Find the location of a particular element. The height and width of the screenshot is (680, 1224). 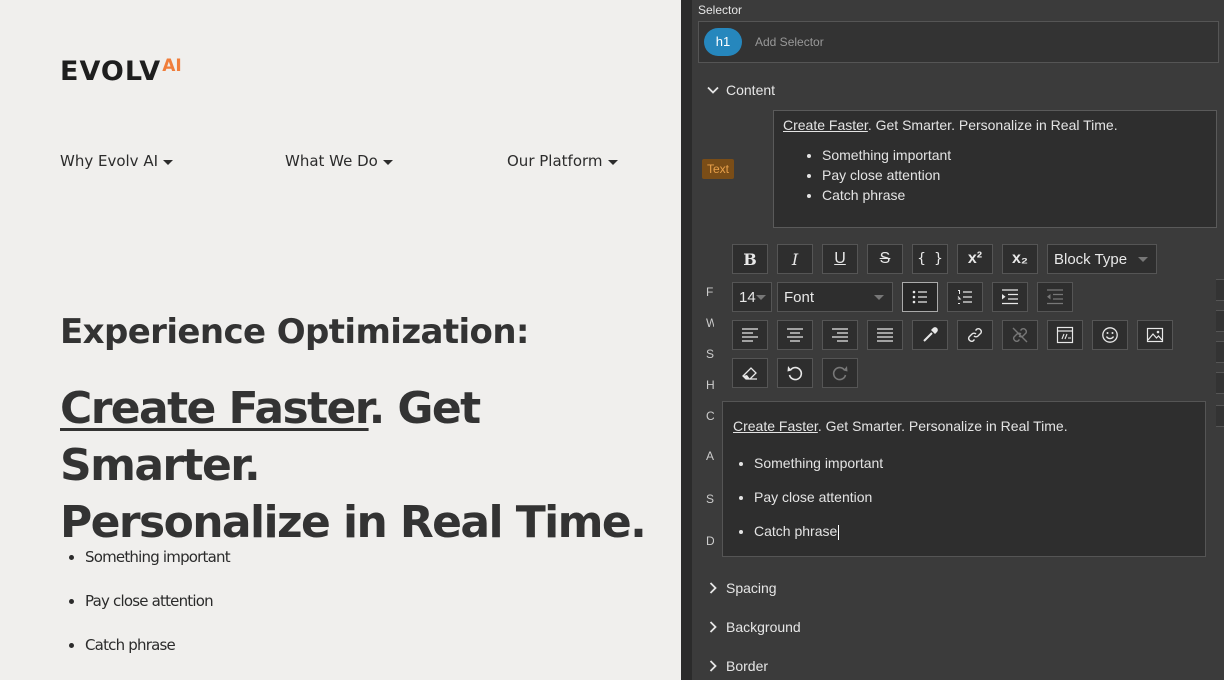

row-letter: A is located at coordinates (710, 456).